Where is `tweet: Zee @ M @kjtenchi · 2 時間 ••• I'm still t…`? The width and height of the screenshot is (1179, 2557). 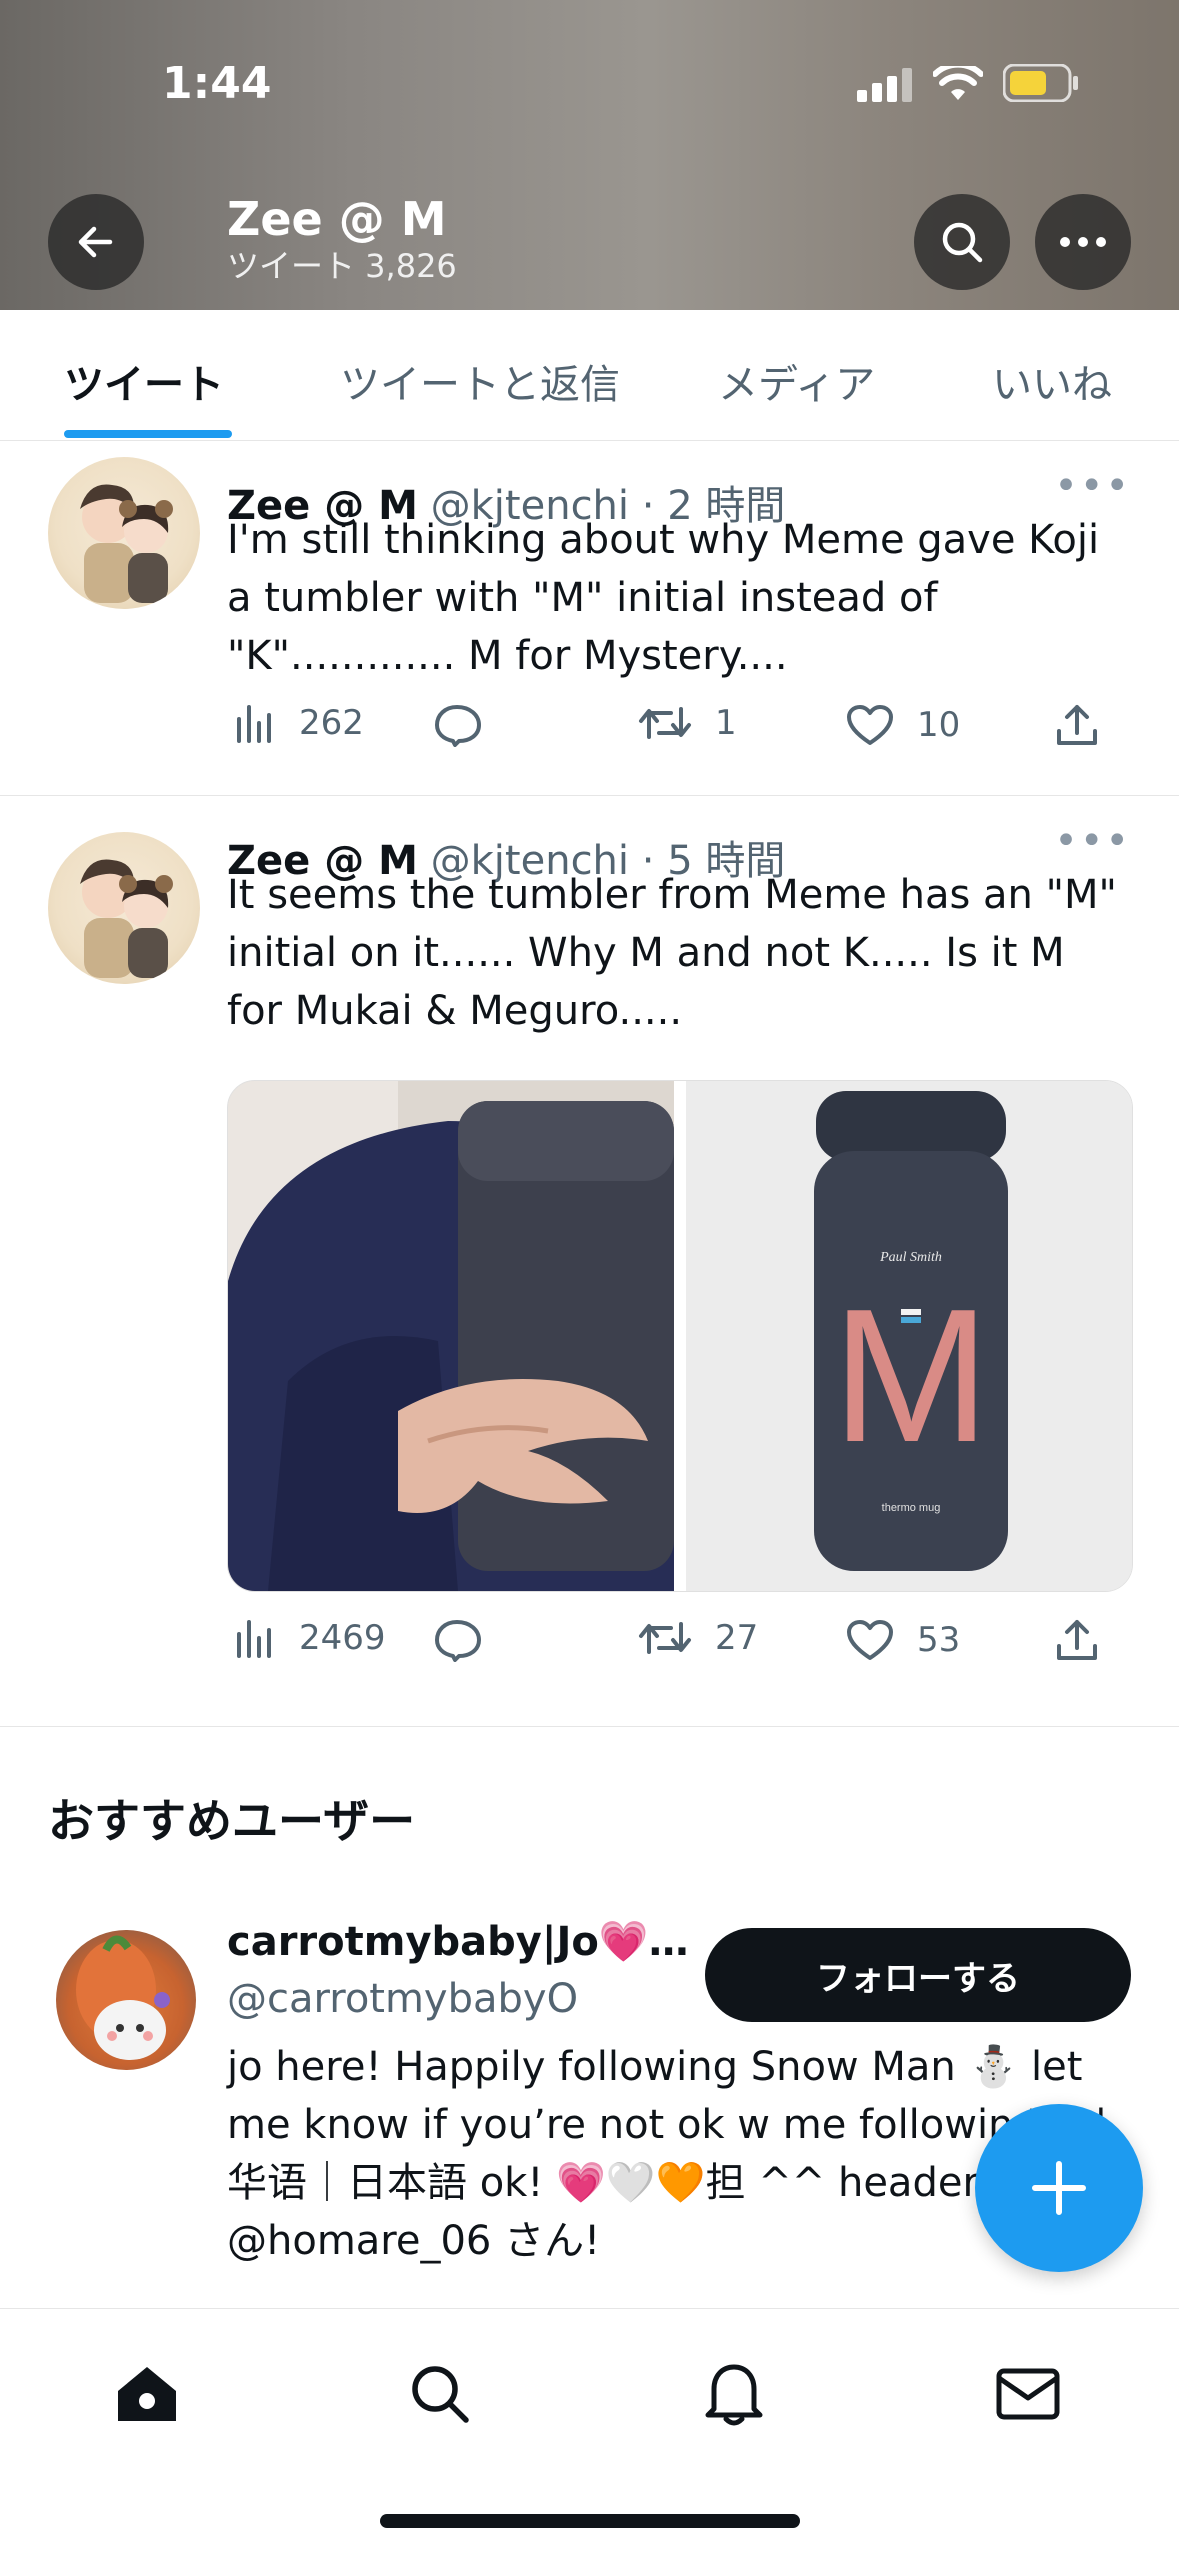
tweet: Zee @ M @kjtenchi · 2 時間 ••• I'm still t… is located at coordinates (589, 618).